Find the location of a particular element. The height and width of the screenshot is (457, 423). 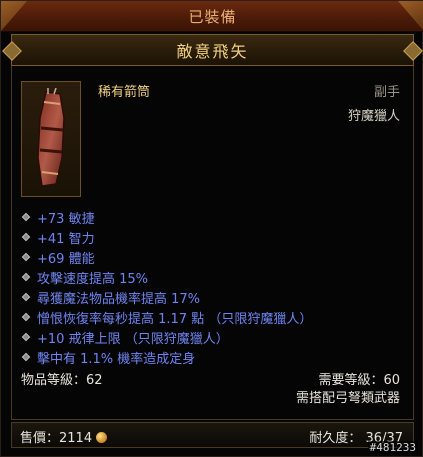

affix-row: 尋獲魔法物品機率提高 17% is located at coordinates (166, 297).